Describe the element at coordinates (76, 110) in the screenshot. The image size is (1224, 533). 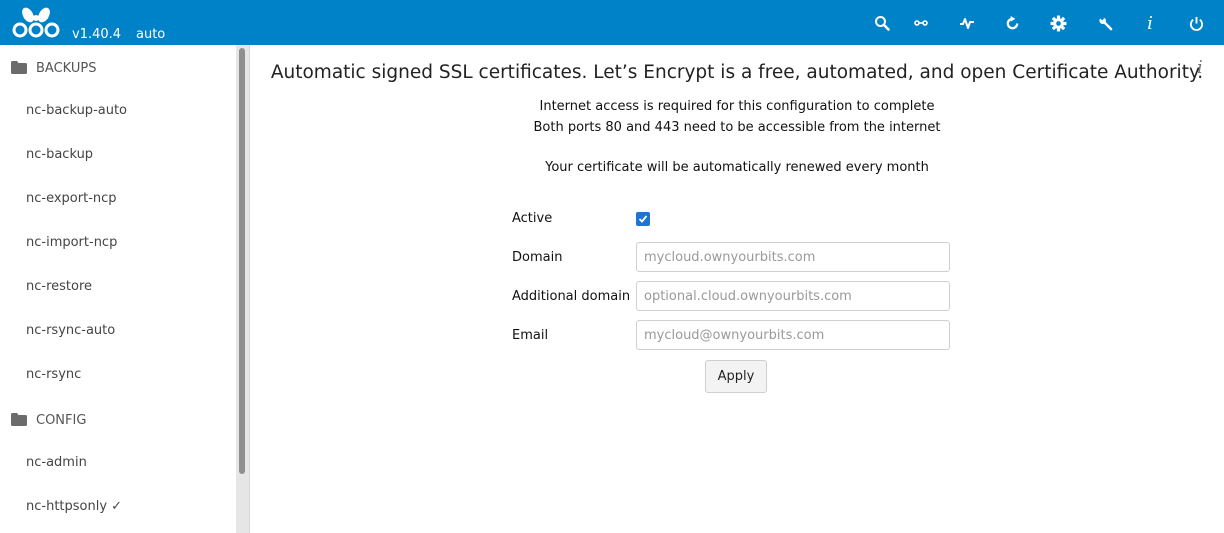
I see `sidebar-item-nc-backup-auto: nc-backup-auto` at that location.